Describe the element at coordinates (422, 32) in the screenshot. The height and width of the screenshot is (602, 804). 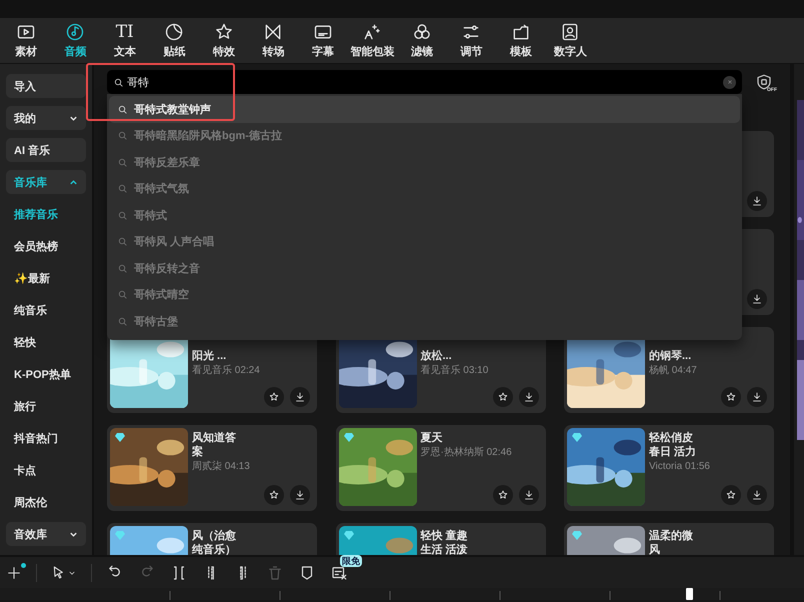
I see `filter-icon` at that location.